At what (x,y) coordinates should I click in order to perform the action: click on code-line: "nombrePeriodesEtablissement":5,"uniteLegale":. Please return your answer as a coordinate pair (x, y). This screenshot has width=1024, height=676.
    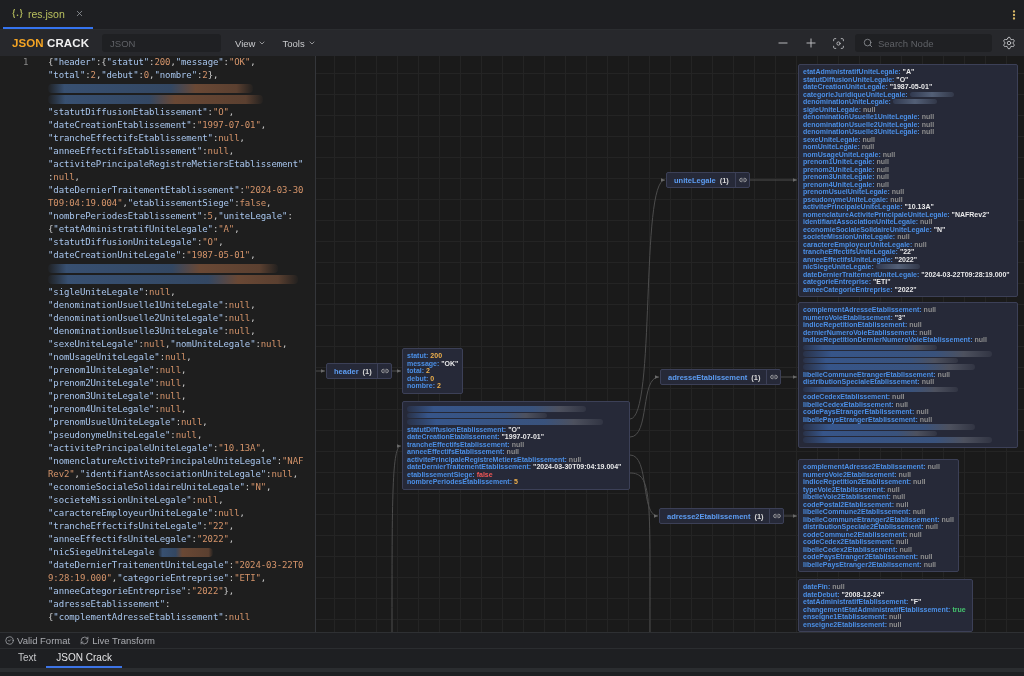
    Looking at the image, I should click on (170, 216).